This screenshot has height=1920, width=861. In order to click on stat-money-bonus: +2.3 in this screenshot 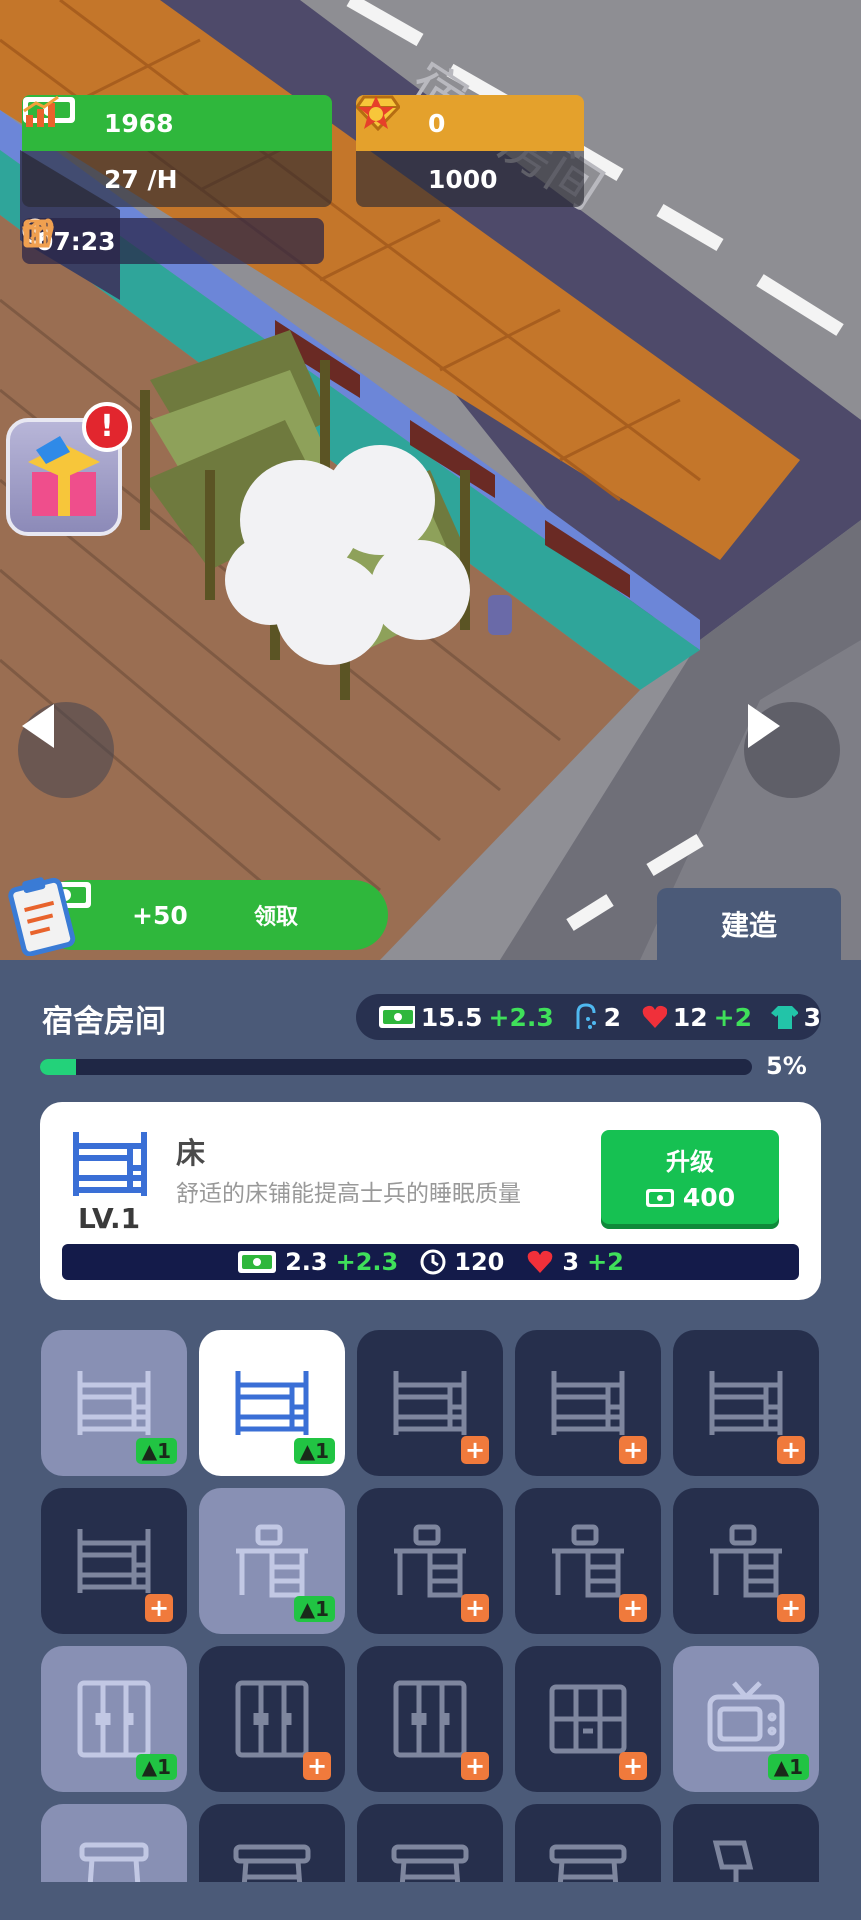, I will do `click(521, 1017)`.